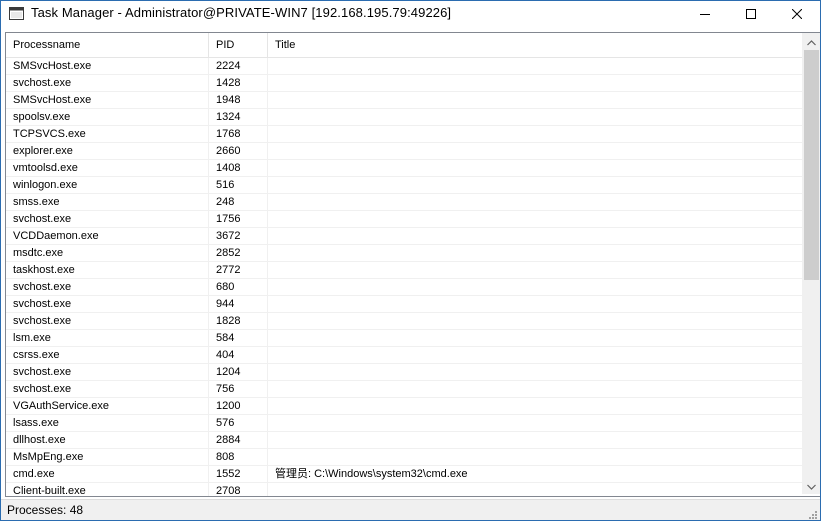 This screenshot has height=521, width=821. I want to click on table-row: explorer.exe 2660, so click(404, 151).